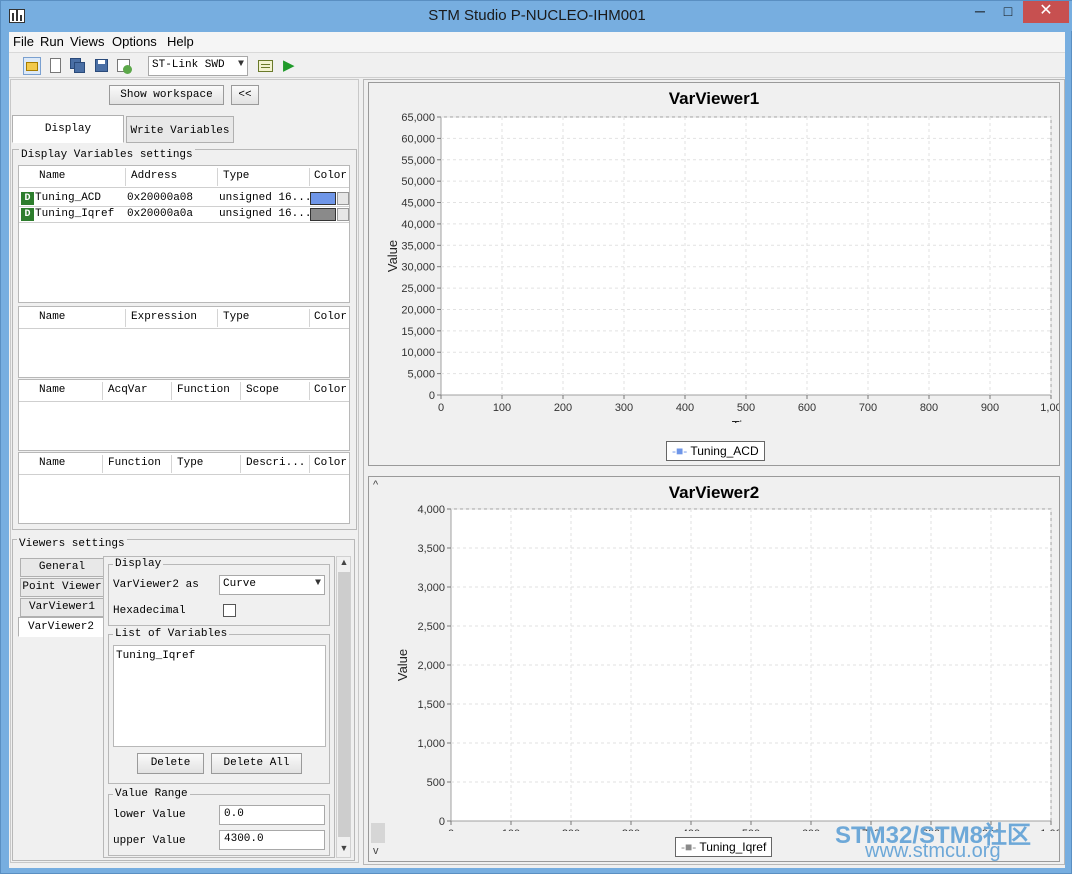 The width and height of the screenshot is (1072, 874). I want to click on col-expression: Expression, so click(164, 317).